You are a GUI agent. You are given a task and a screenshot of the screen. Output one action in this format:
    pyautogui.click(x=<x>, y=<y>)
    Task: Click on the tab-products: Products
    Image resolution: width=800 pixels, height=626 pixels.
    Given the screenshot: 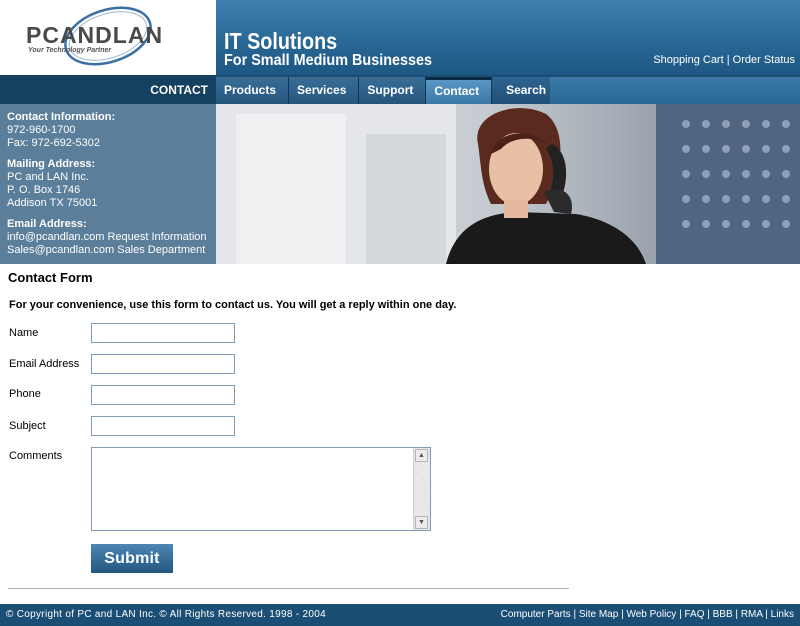 What is the action you would take?
    pyautogui.click(x=253, y=90)
    